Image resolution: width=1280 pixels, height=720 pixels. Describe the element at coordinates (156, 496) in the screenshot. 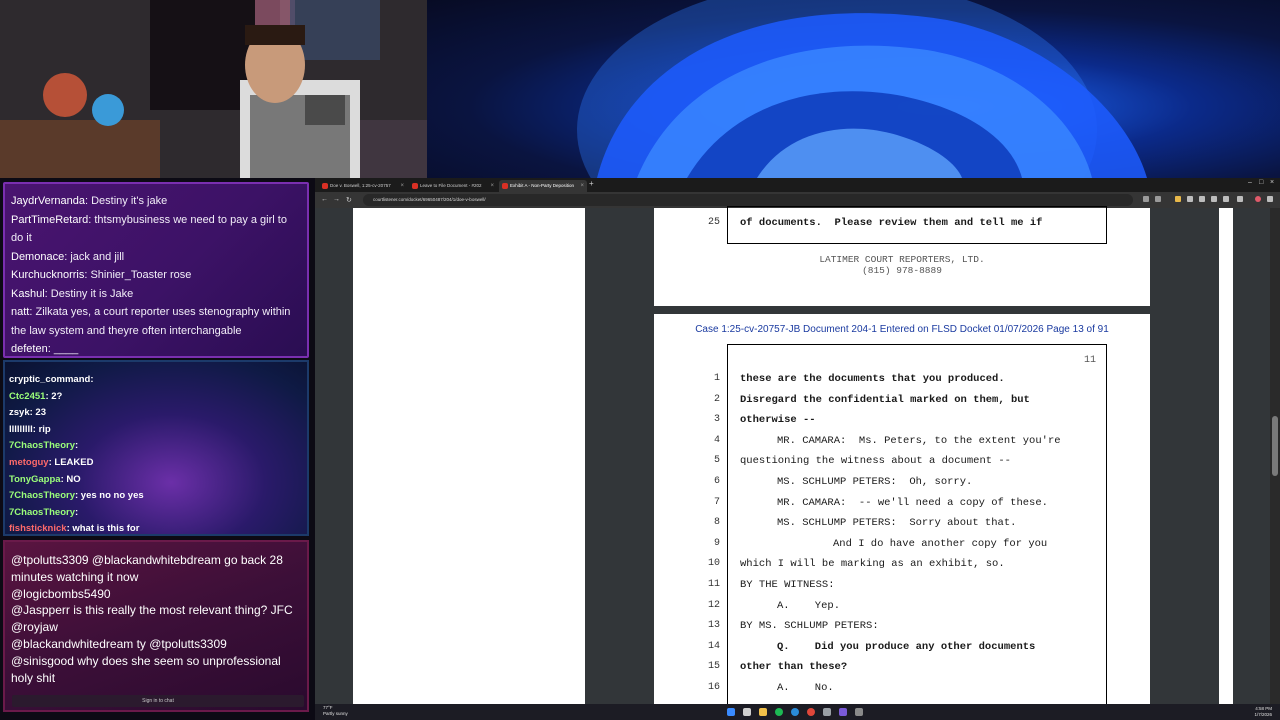

I see `chat-message: 7ChaosTheory: yes no no yes` at that location.